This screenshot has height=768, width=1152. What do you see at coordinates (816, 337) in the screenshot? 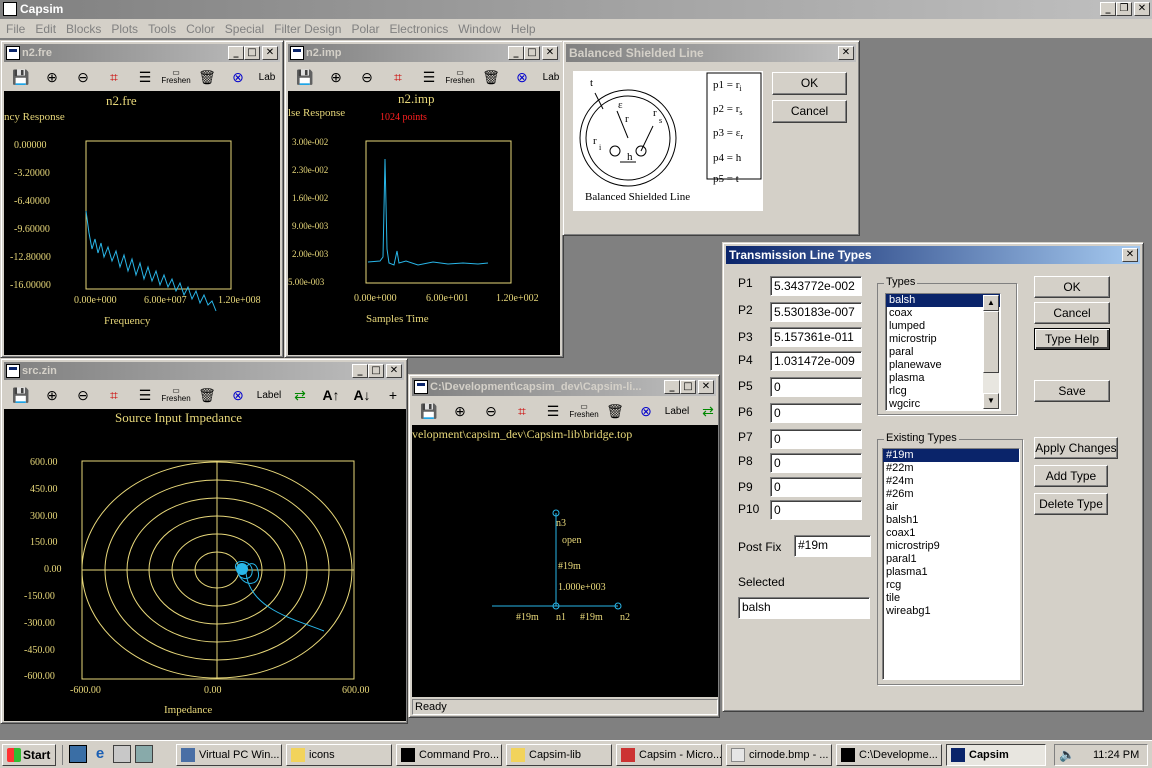
I see `param-field-p3: 5.157361e-011` at bounding box center [816, 337].